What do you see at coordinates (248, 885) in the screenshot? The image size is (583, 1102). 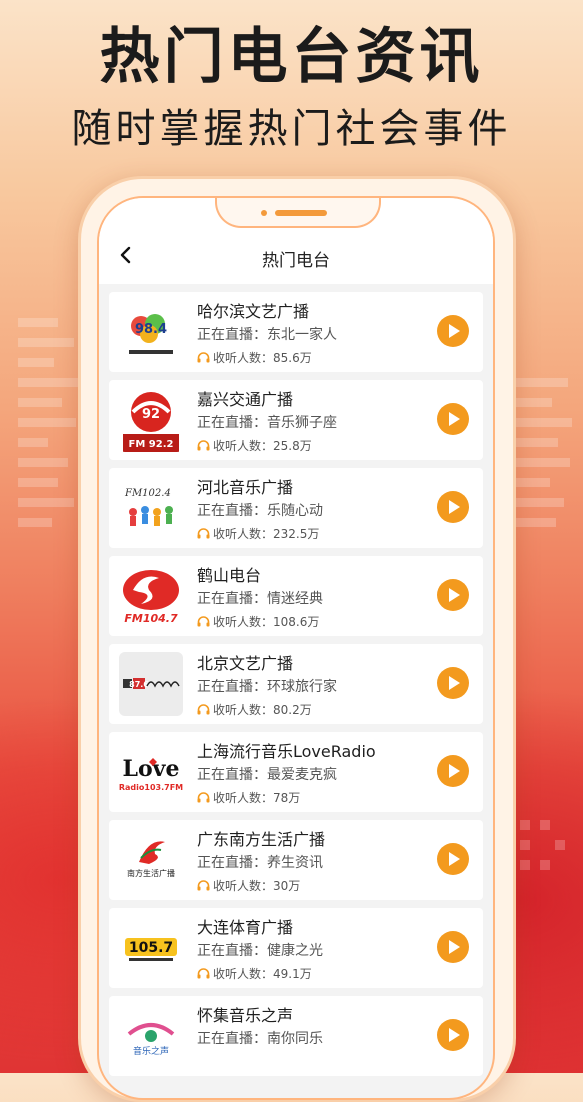 I see `listener-count: 收听人数： 30万` at bounding box center [248, 885].